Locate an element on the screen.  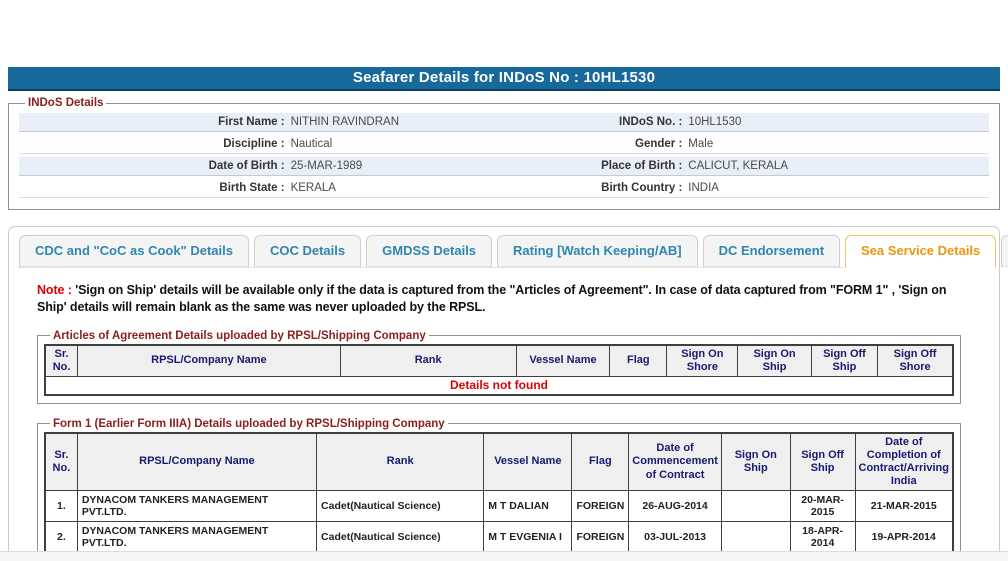
note-prefix: Note : is located at coordinates (54, 290).